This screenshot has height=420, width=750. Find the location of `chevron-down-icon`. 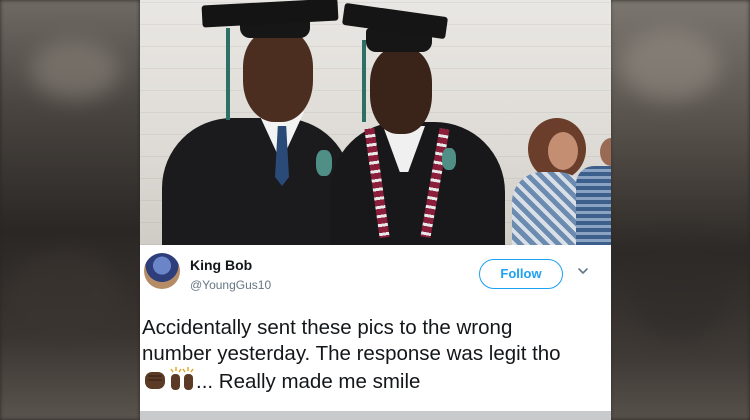

chevron-down-icon is located at coordinates (583, 271).